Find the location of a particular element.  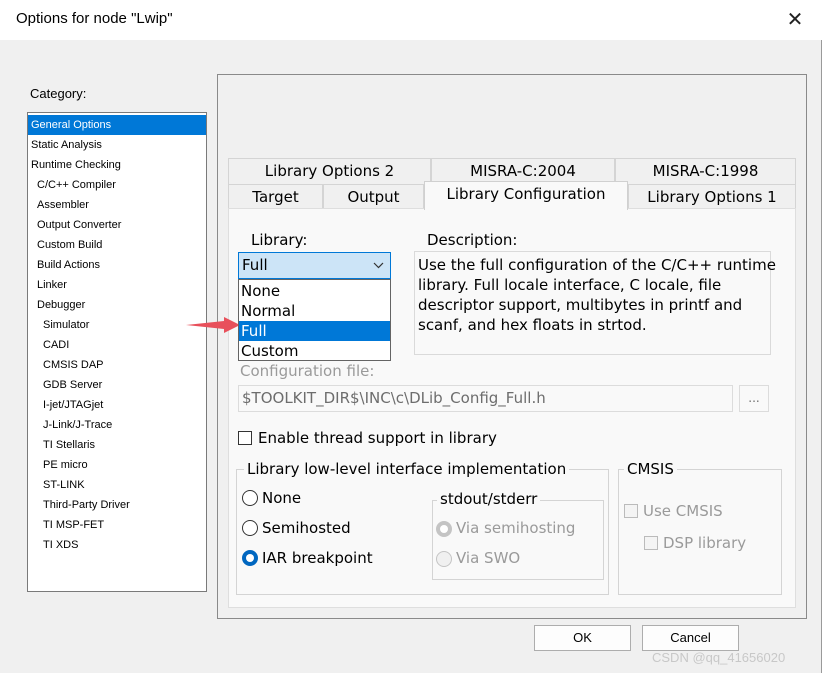

library-dropdown-list: None Normal Full Custom is located at coordinates (314, 320).